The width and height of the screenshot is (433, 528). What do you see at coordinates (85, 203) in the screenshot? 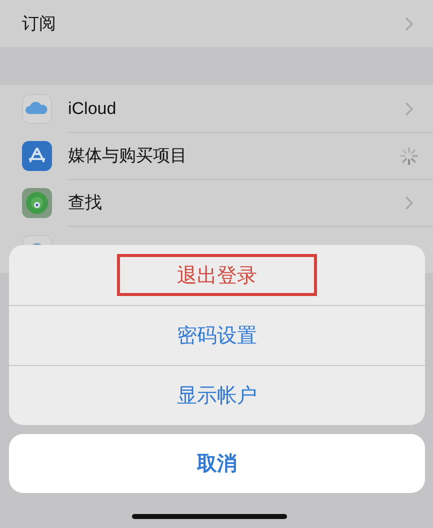
I see `row-label: 查找` at bounding box center [85, 203].